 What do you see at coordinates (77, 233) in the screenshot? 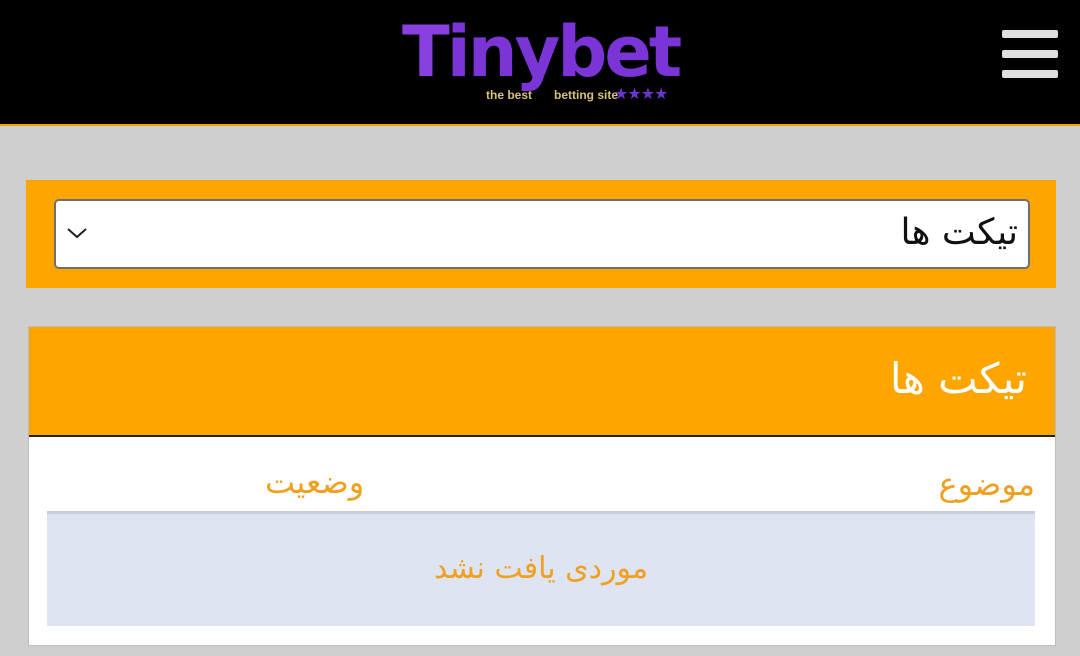
I see `chevron-down-icon` at bounding box center [77, 233].